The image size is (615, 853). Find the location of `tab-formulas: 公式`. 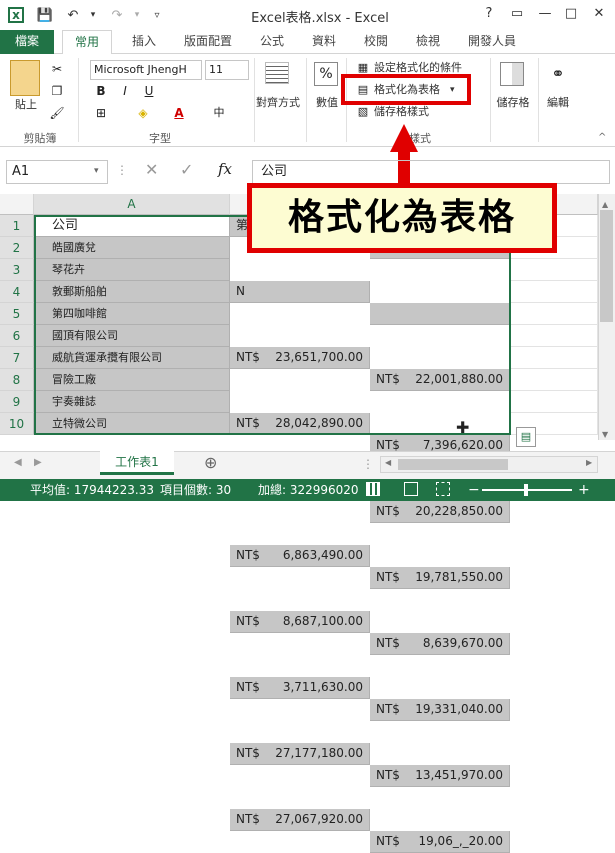

tab-formulas: 公式 is located at coordinates (272, 42).